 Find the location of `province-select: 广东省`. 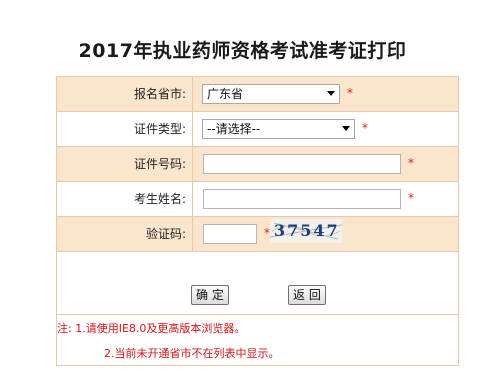

province-select: 广东省 is located at coordinates (271, 94).